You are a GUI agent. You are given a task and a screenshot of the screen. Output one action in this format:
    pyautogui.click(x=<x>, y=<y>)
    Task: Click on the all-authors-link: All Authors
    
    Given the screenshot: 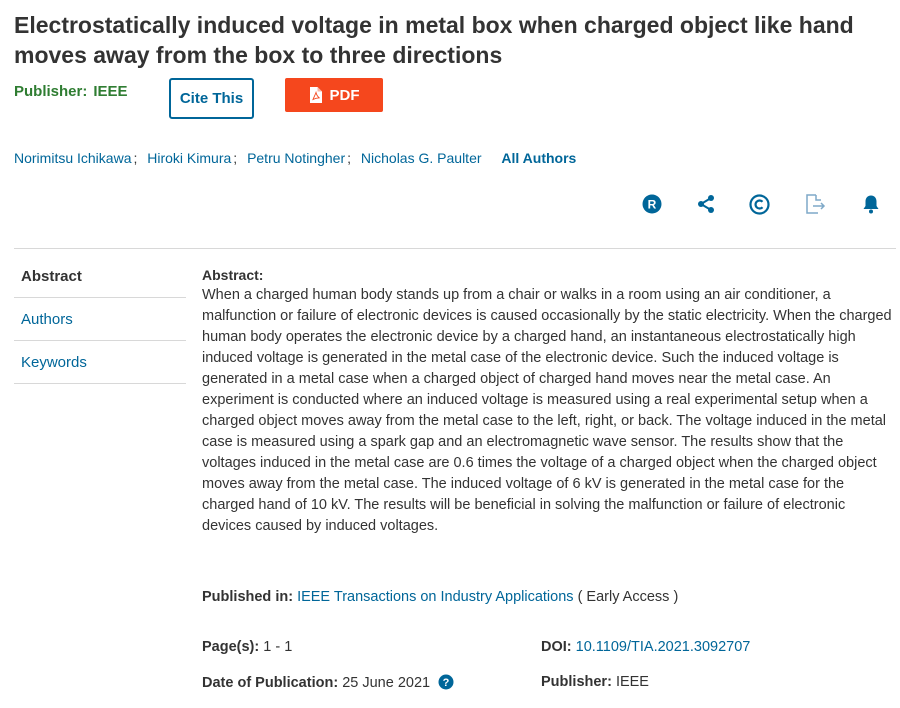 What is the action you would take?
    pyautogui.click(x=538, y=158)
    